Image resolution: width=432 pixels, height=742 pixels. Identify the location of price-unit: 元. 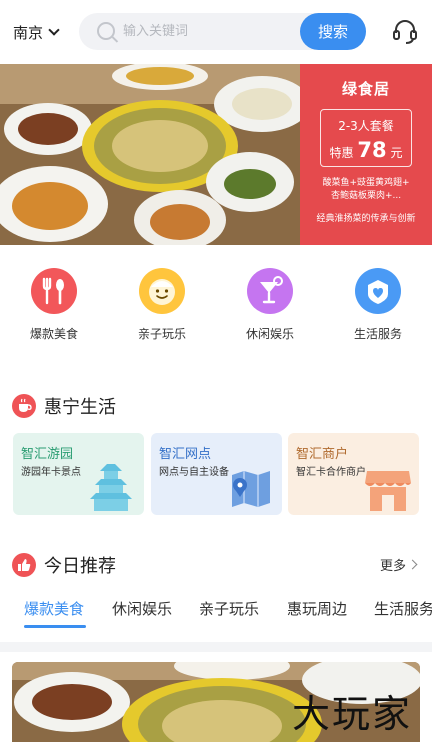
(396, 153).